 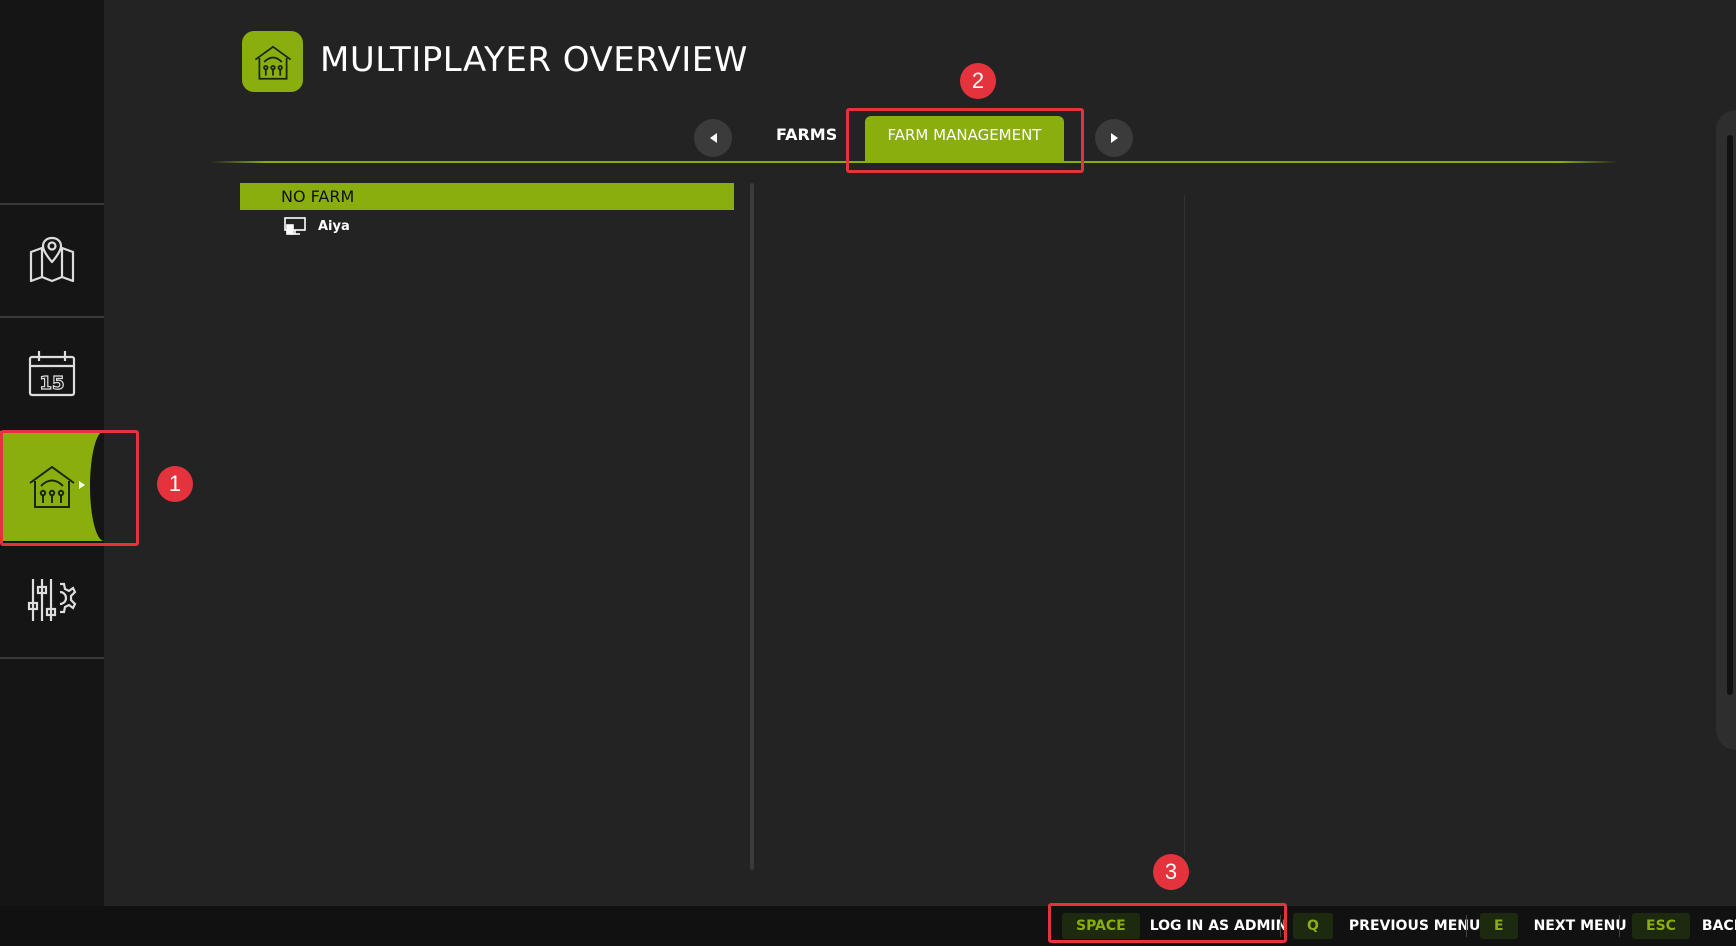 What do you see at coordinates (317, 226) in the screenshot?
I see `player-row: Aiya` at bounding box center [317, 226].